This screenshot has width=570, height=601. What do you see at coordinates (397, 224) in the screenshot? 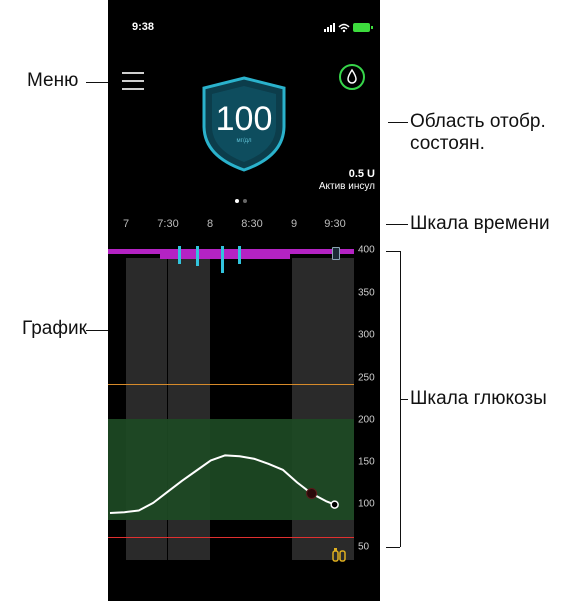
I see `time-scale-annotation-line` at bounding box center [397, 224].